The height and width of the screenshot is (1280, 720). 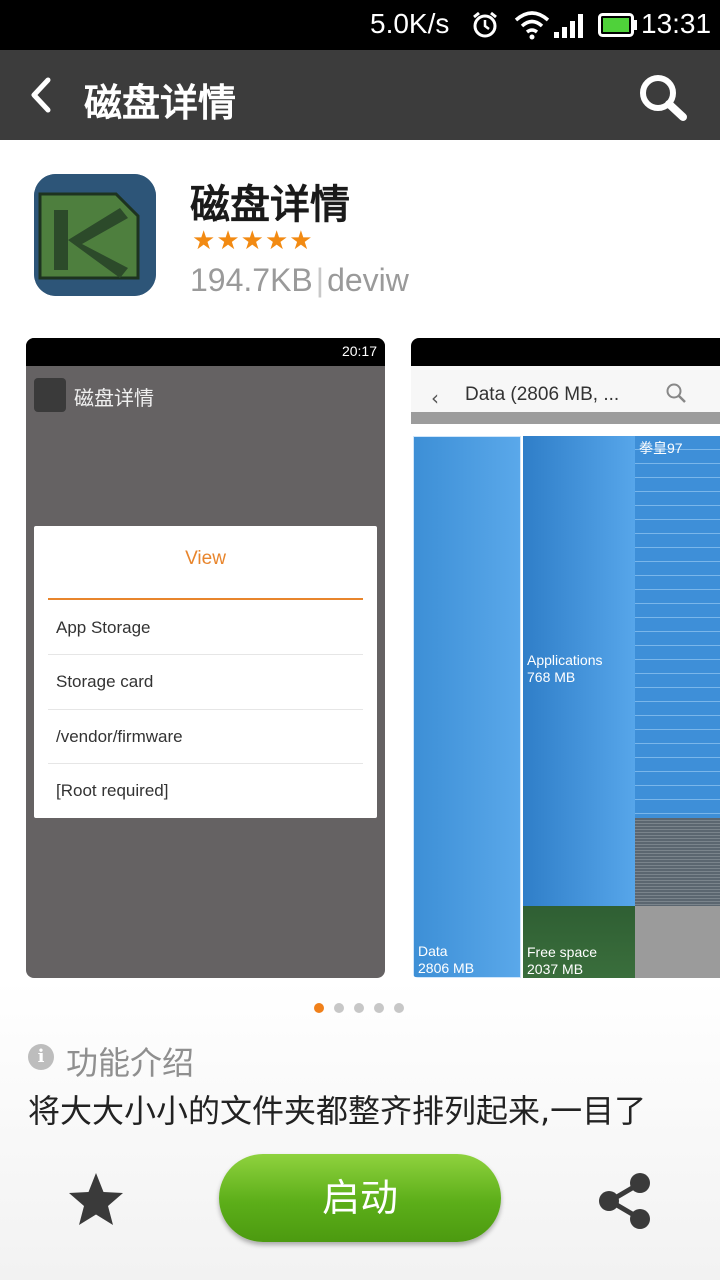 I want to click on description-text: 将大大小小的文件夹都整齐排列起来,一目了, so click(x=337, y=1109).